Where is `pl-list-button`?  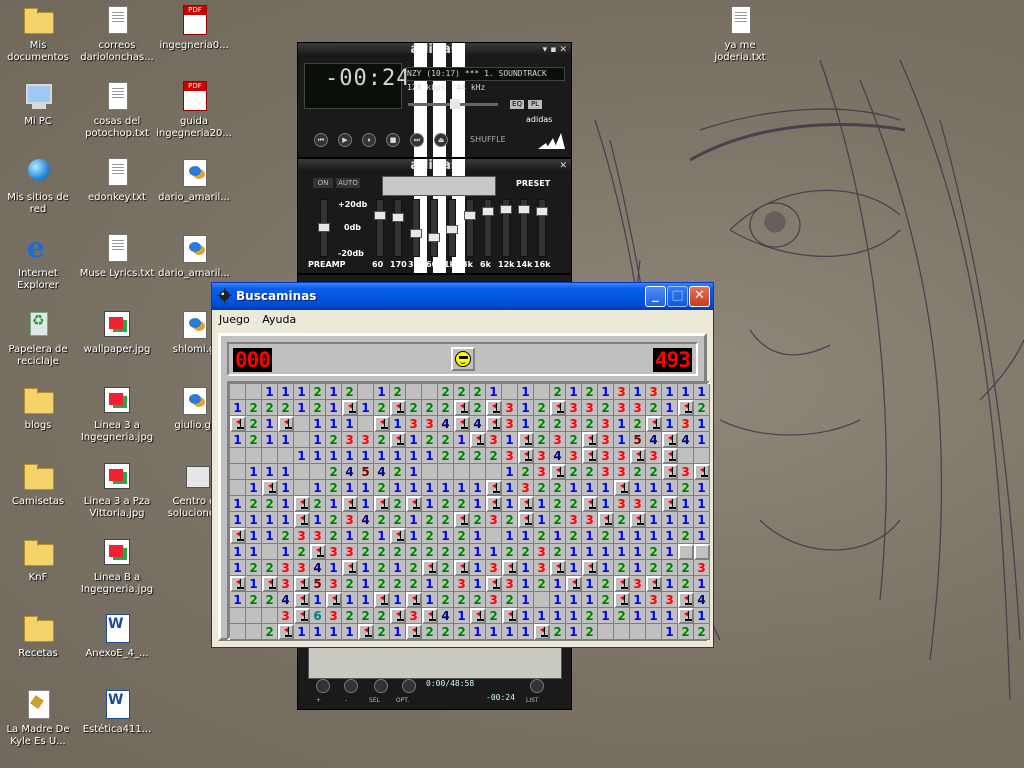 pl-list-button is located at coordinates (537, 686).